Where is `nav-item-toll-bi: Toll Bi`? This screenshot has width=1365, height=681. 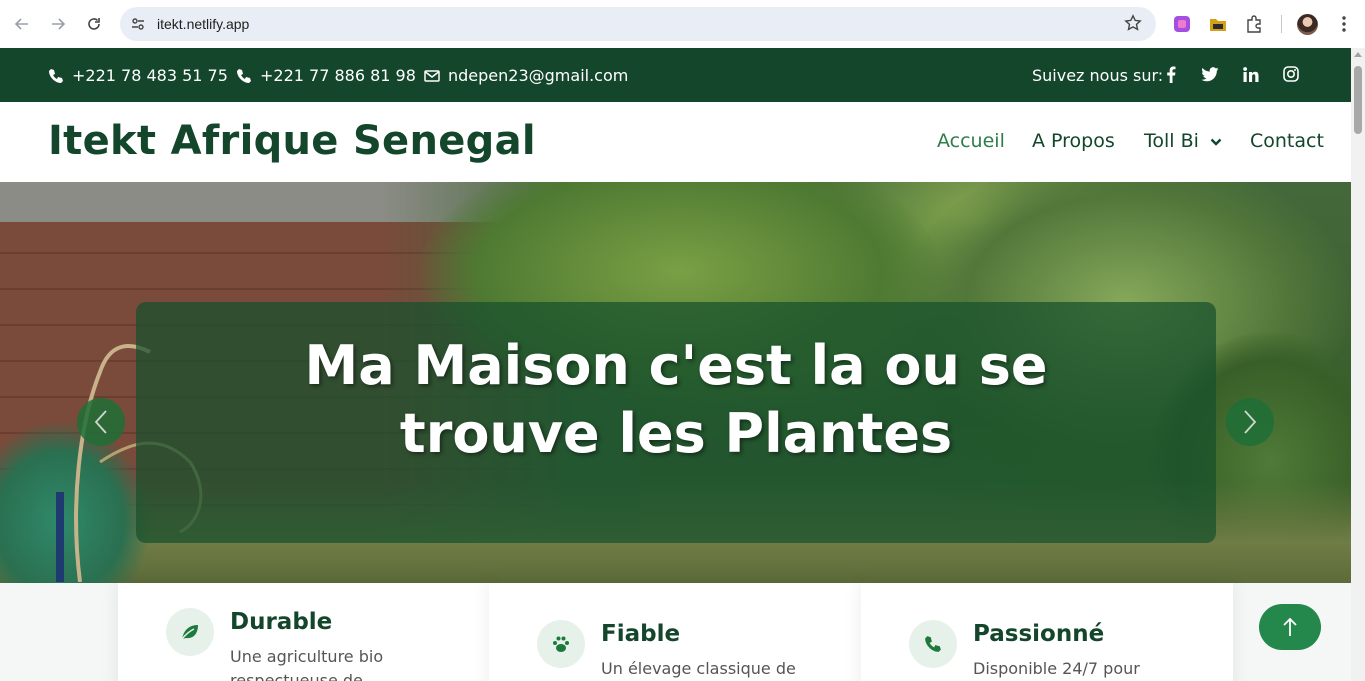 nav-item-toll-bi: Toll Bi is located at coordinates (1183, 141).